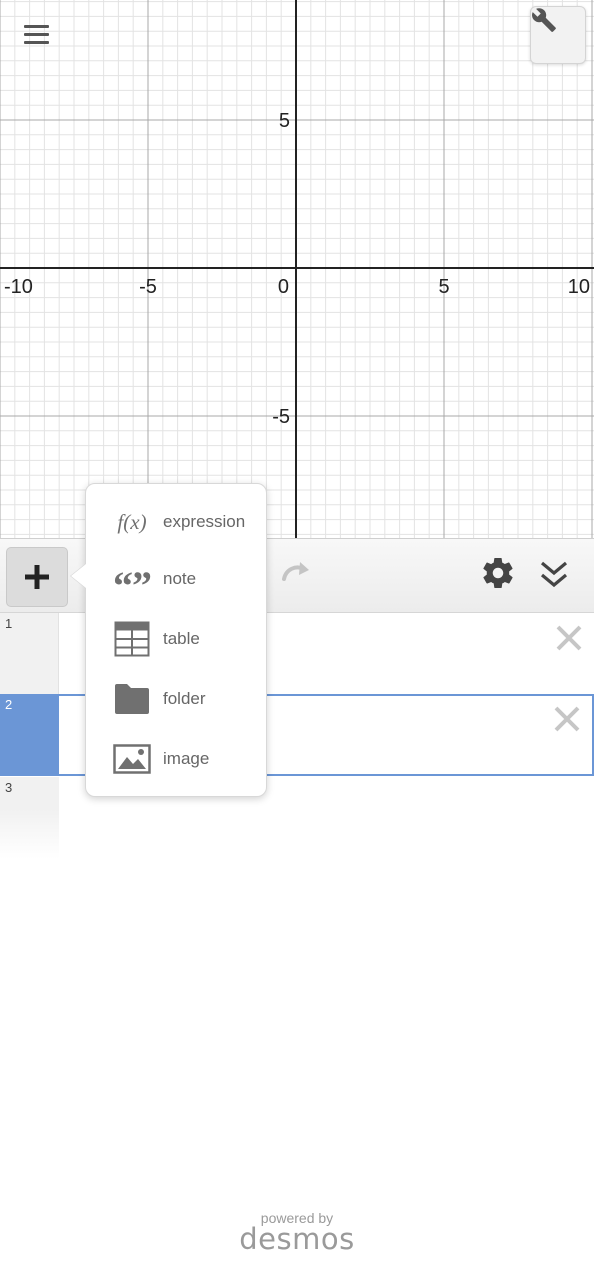  Describe the element at coordinates (558, 35) in the screenshot. I see `graph-settings-button` at that location.